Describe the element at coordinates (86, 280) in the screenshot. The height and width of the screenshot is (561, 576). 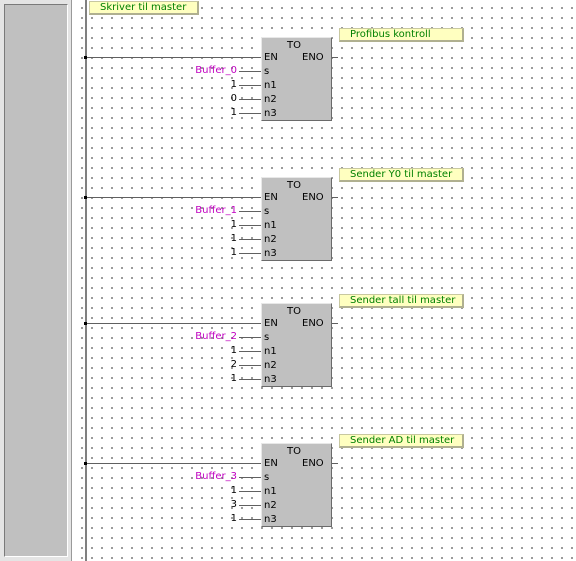
I see `power-rail` at that location.